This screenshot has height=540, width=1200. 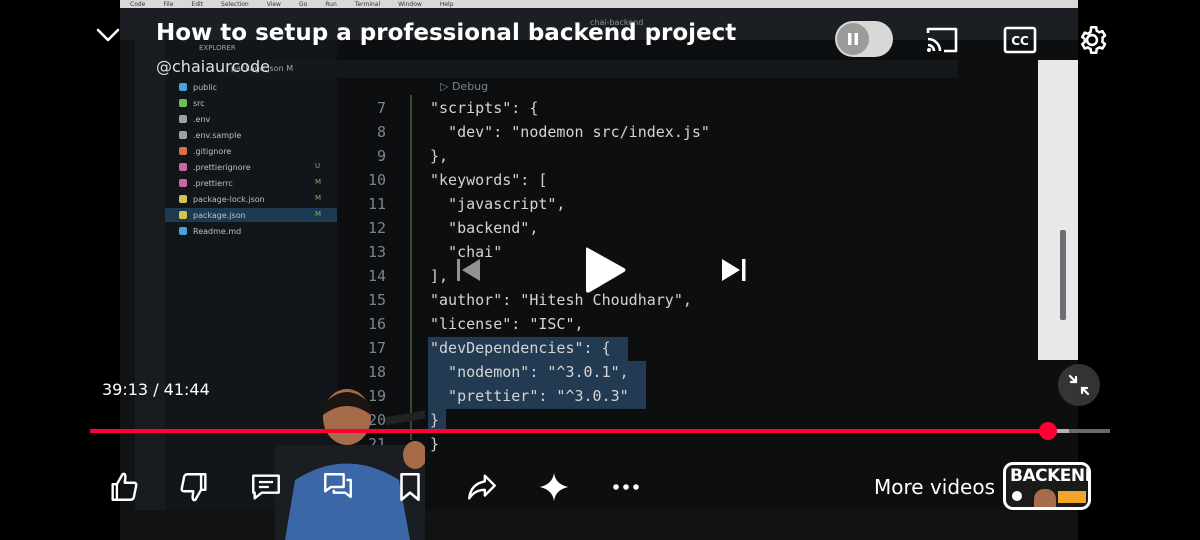 What do you see at coordinates (529, 372) in the screenshot?
I see `code-line: "nodemon": "^3.0.1",` at bounding box center [529, 372].